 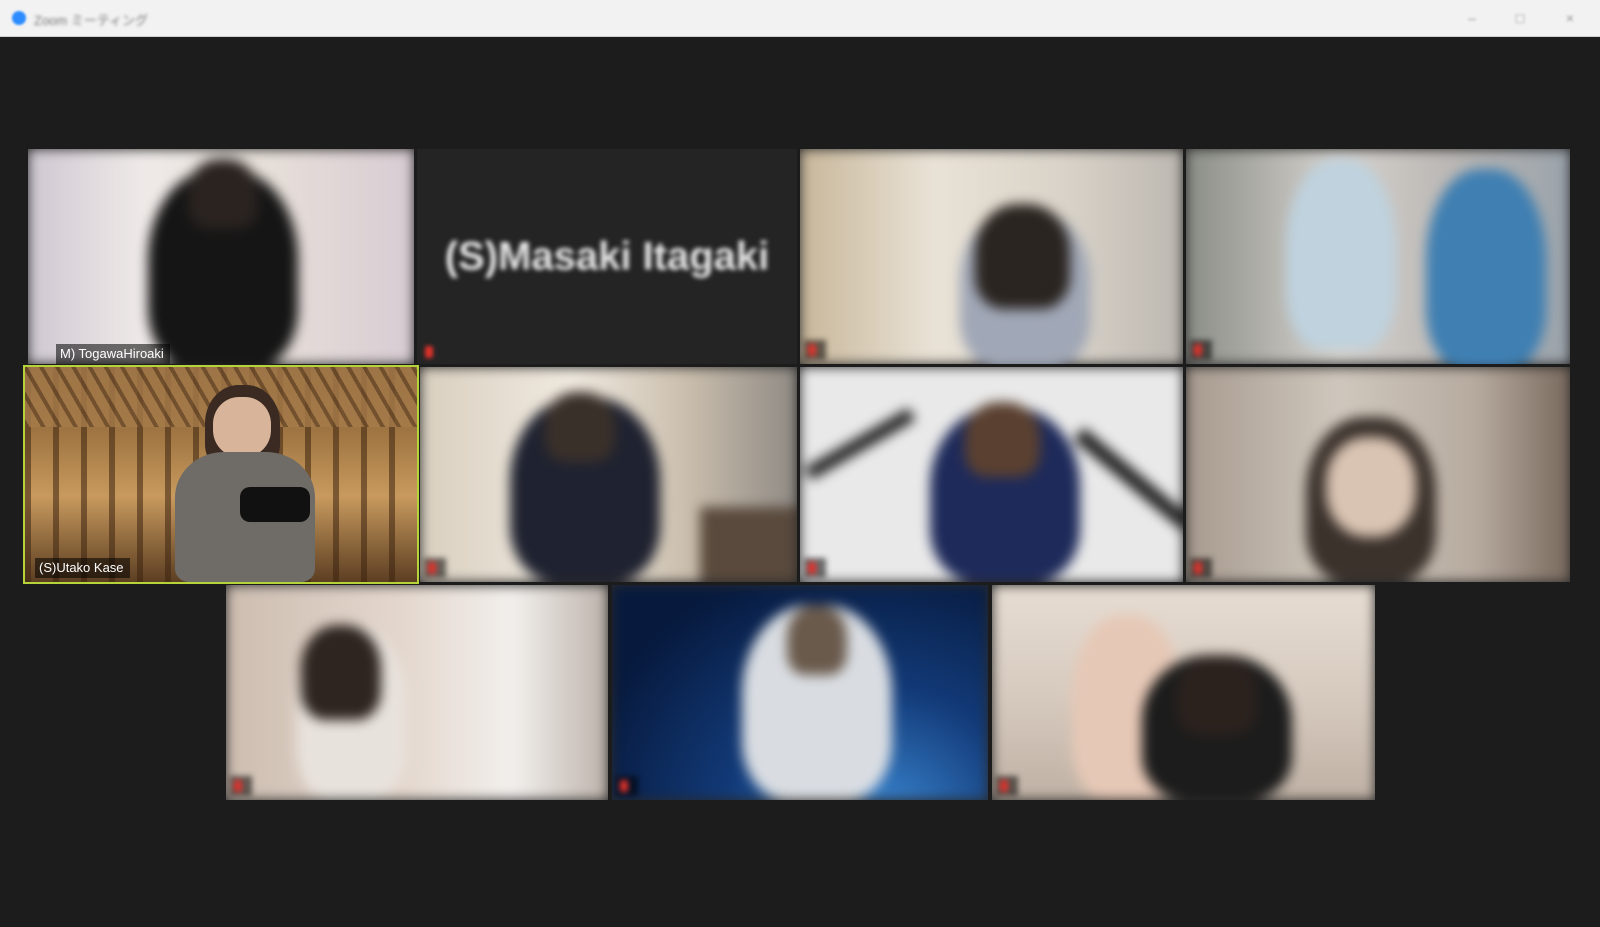 I want to click on zoom-app-icon, so click(x=19, y=18).